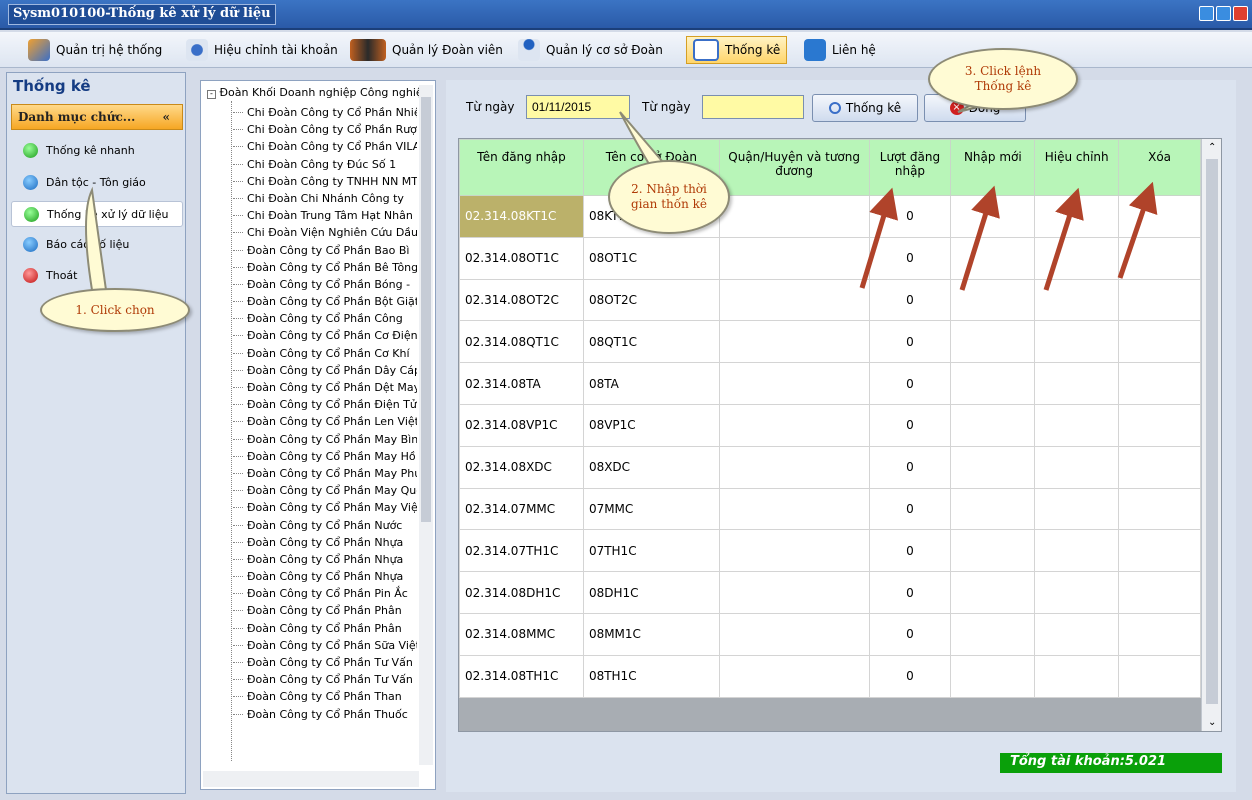 The image size is (1252, 800). What do you see at coordinates (324, 662) in the screenshot?
I see `tree-item: Đoàn Công ty Cổ Phần Tư Vấn` at bounding box center [324, 662].